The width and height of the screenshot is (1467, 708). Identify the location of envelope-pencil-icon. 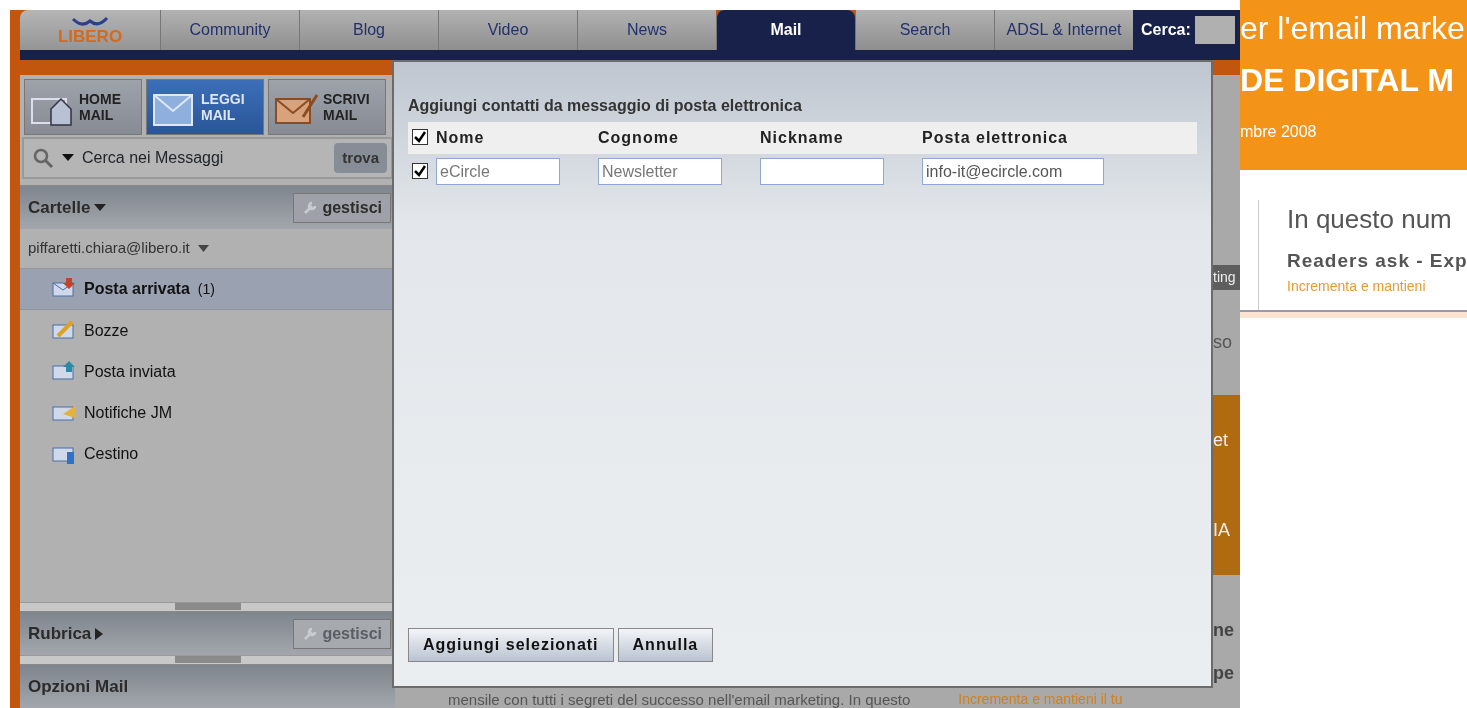
(64, 330).